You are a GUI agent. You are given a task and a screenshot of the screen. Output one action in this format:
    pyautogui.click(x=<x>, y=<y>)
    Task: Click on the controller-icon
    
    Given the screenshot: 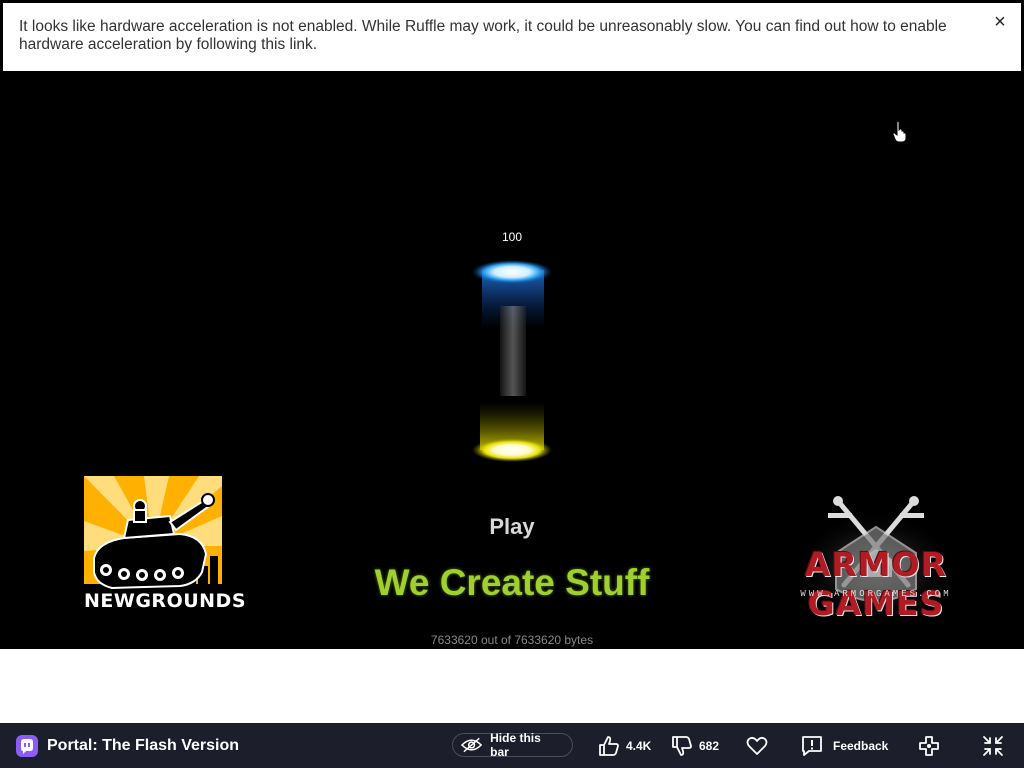 What is the action you would take?
    pyautogui.click(x=929, y=745)
    